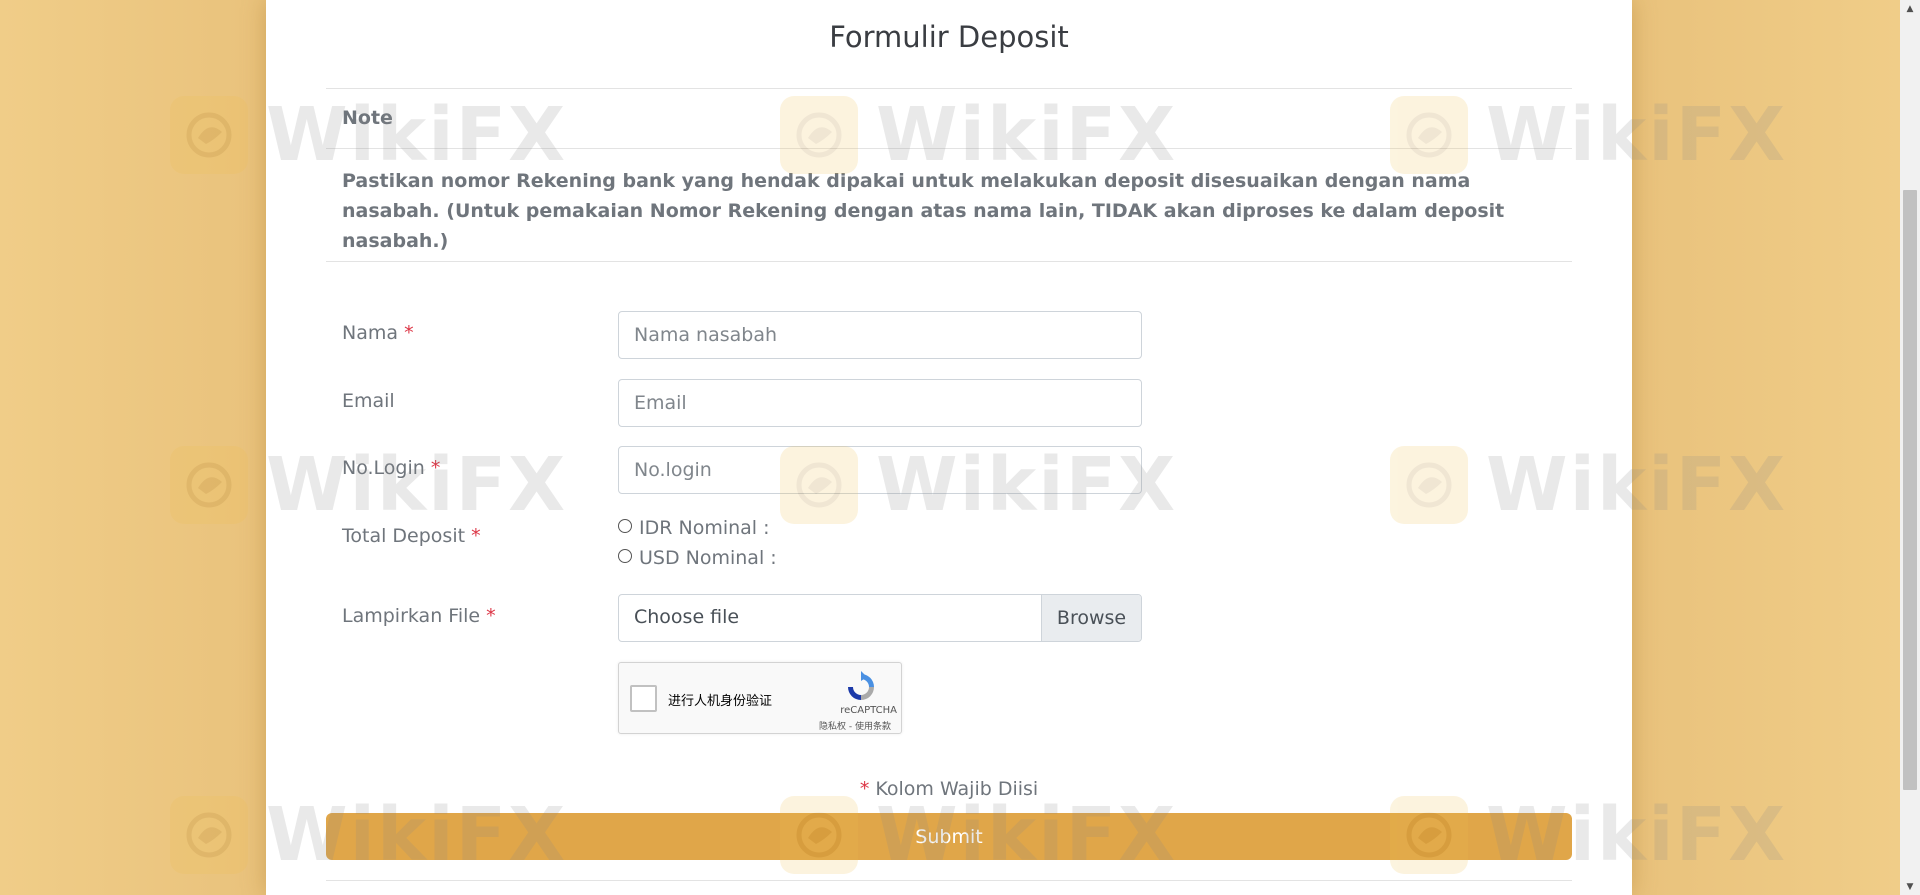 The width and height of the screenshot is (1920, 895). Describe the element at coordinates (383, 468) in the screenshot. I see `login-label-text: No.Login` at that location.